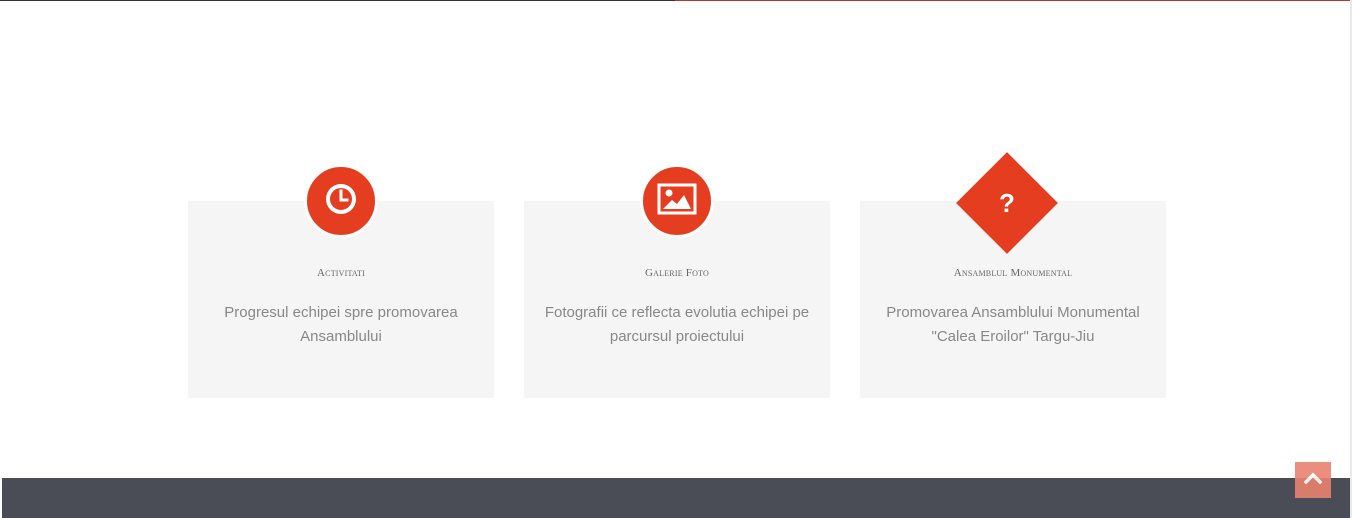  I want to click on feature-title: Ansamblul Monumental, so click(1013, 273).